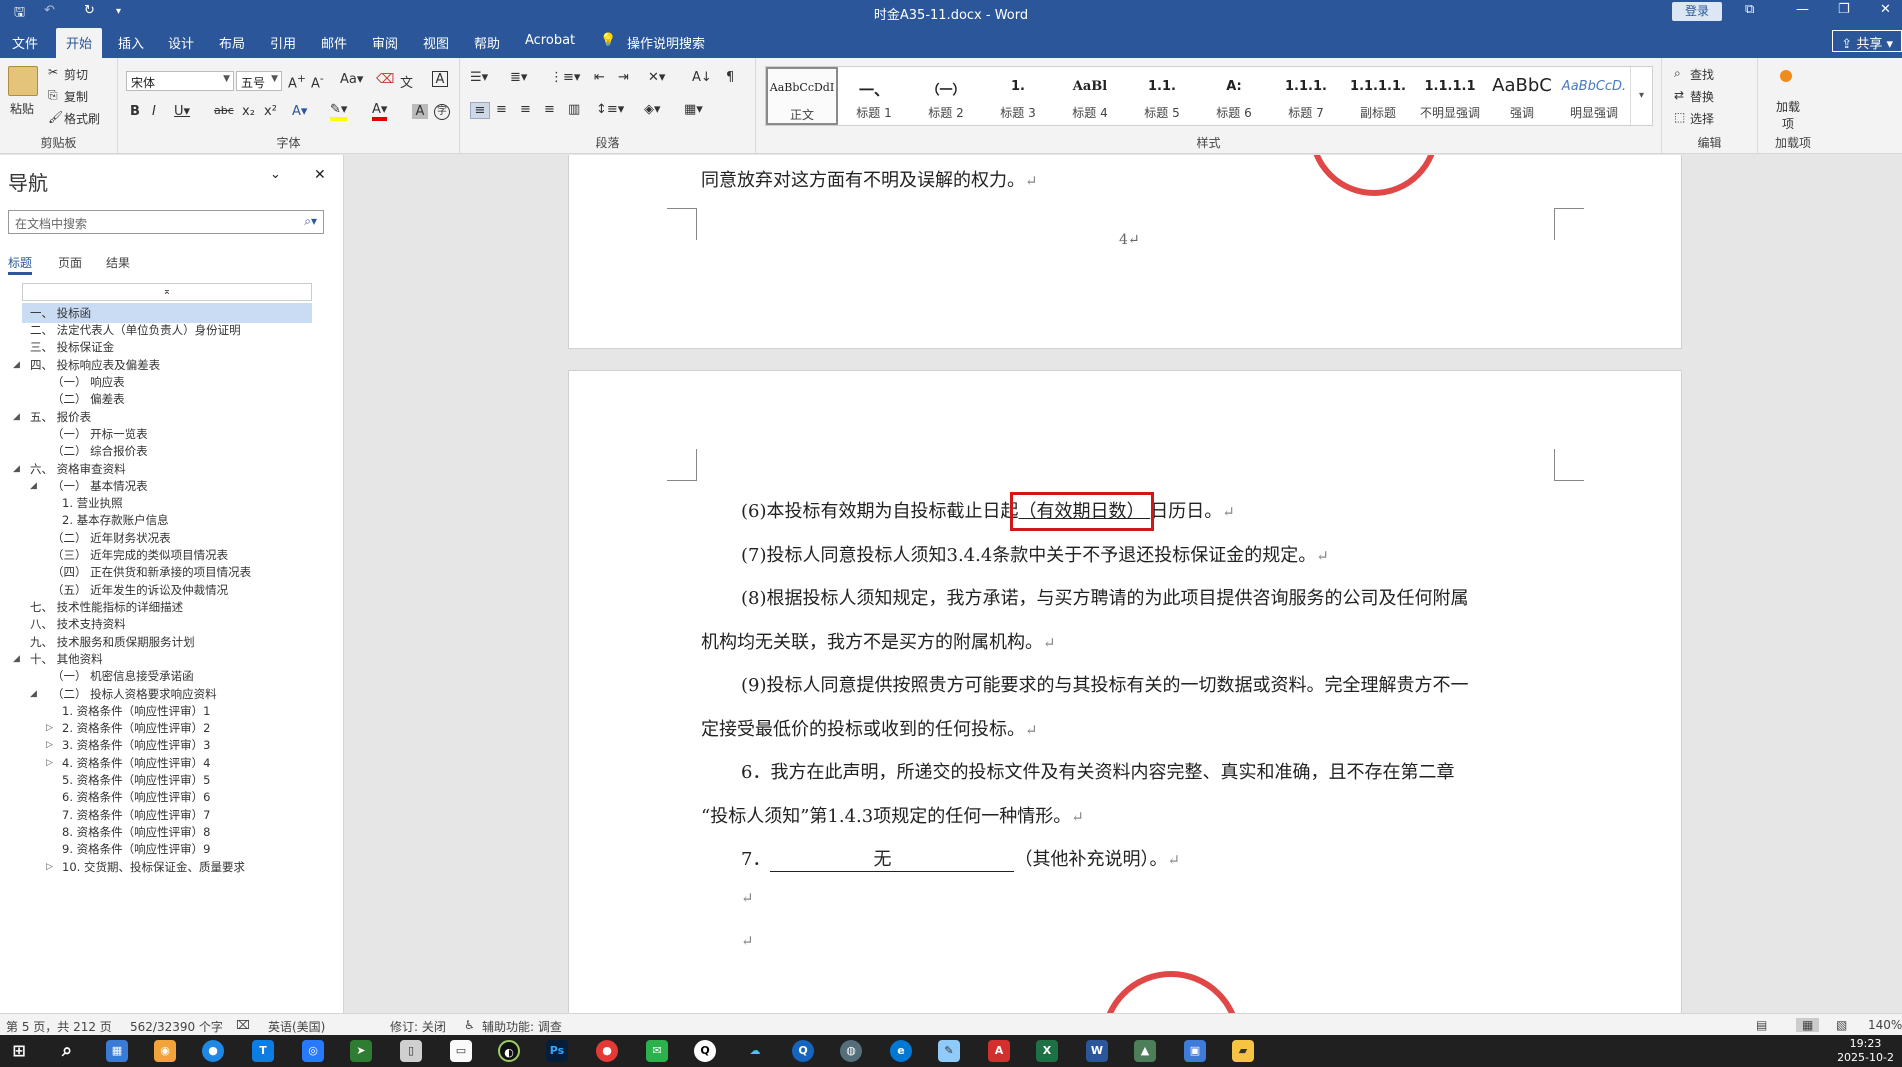  I want to click on search-icon: ⌕, so click(67, 1051).